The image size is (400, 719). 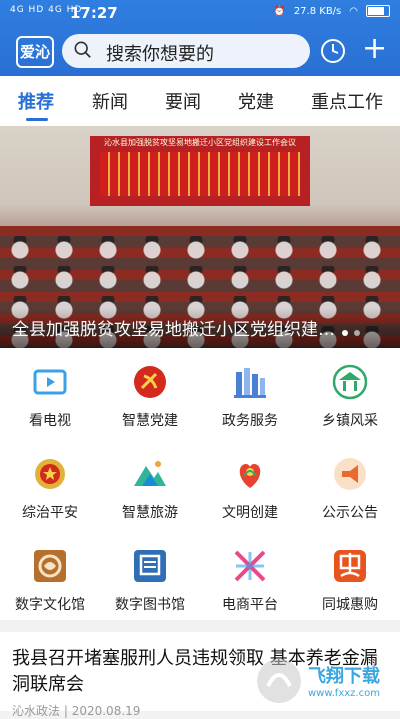 I want to click on tab-news: 新闻, so click(x=110, y=101).